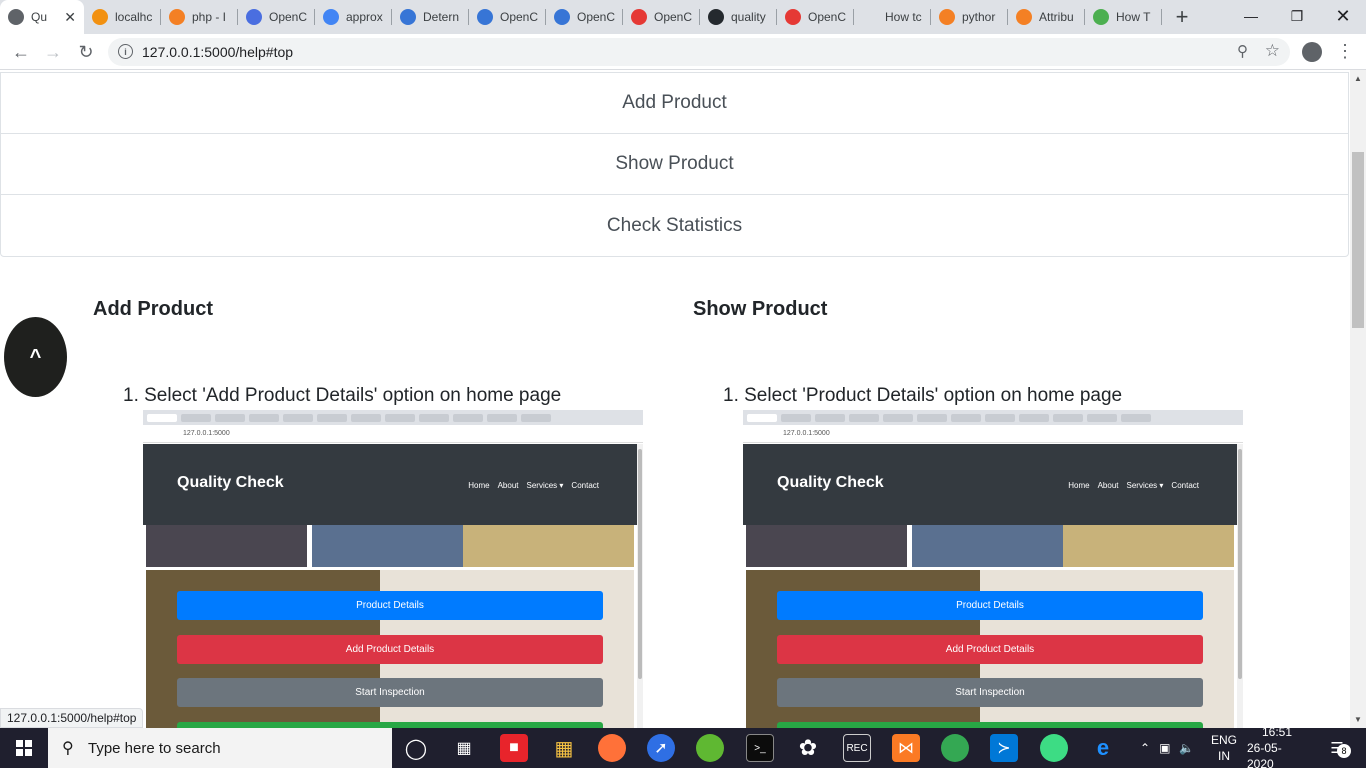  What do you see at coordinates (1358, 399) in the screenshot?
I see `page-scrollbar: ▲ ▼` at bounding box center [1358, 399].